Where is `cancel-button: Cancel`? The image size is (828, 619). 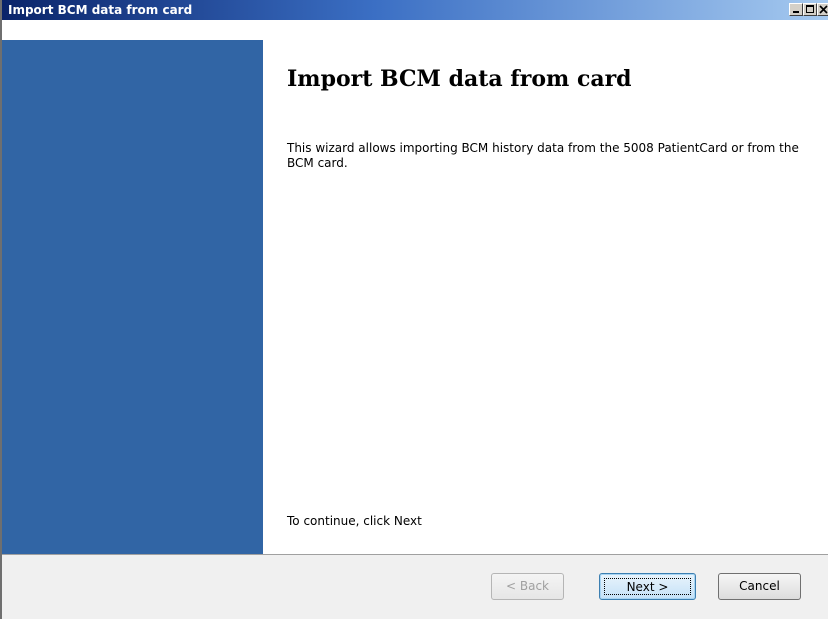 cancel-button: Cancel is located at coordinates (759, 586).